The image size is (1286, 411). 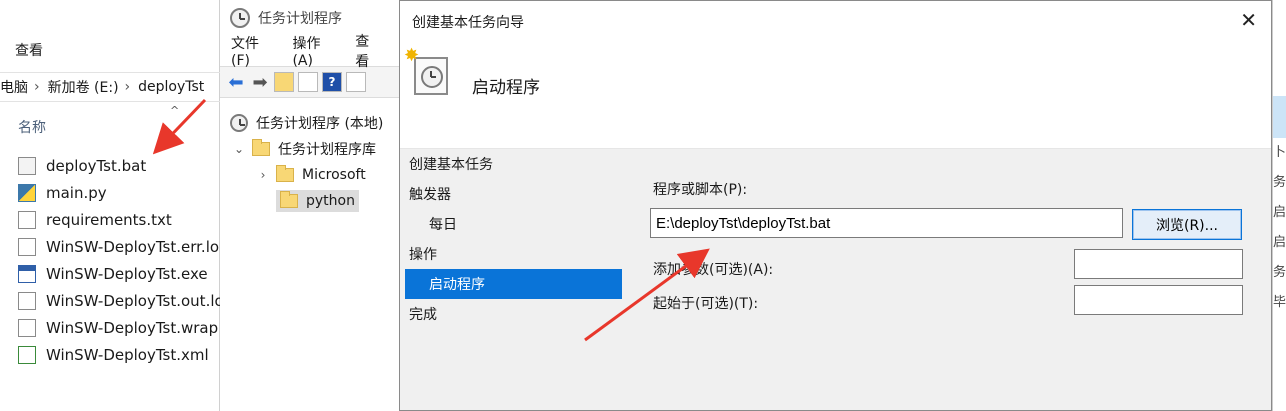 I want to click on task-clock-icon, so click(x=431, y=76).